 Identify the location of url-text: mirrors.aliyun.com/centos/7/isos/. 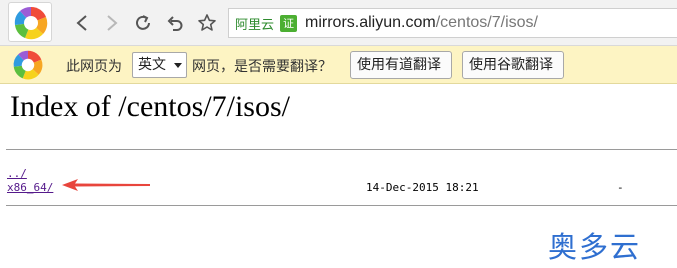
(421, 23).